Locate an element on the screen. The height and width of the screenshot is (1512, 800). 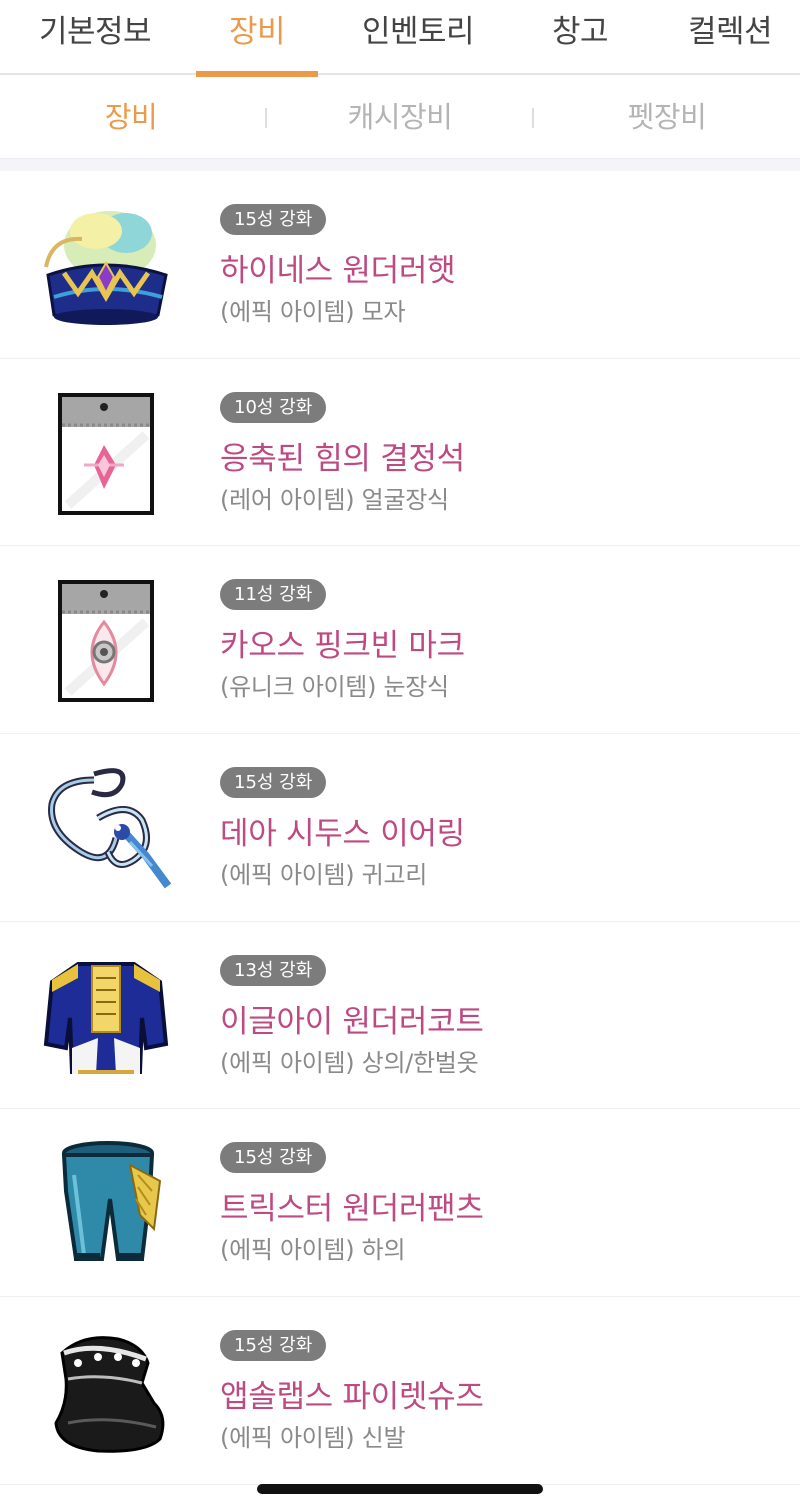
item-rarity-category: (에픽 아이템) 신발 is located at coordinates (313, 1438).